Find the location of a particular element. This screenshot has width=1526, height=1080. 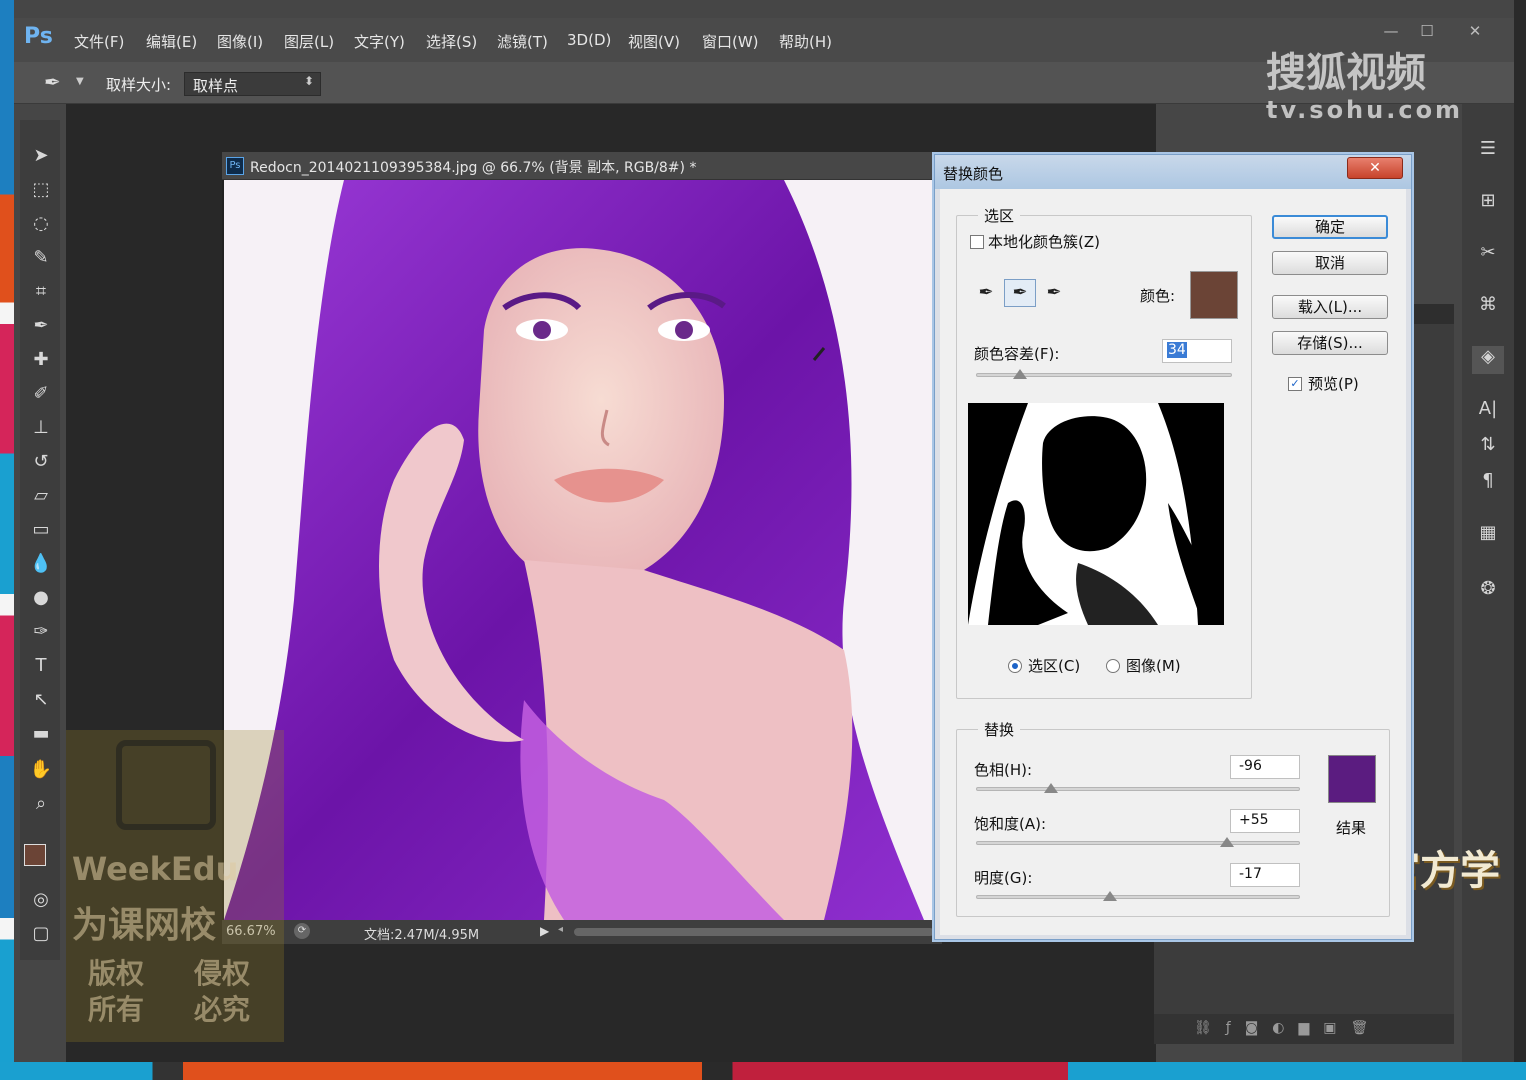

3d-icon: ❂ is located at coordinates (1488, 592).